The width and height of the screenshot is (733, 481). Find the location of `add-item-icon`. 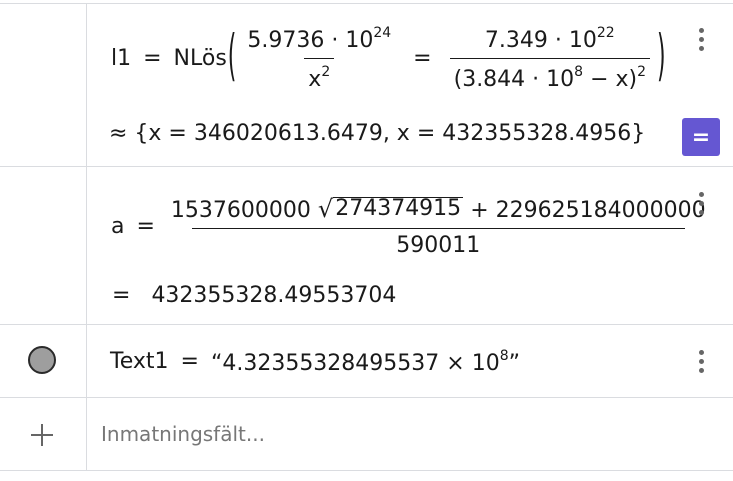

add-item-icon is located at coordinates (42, 435).